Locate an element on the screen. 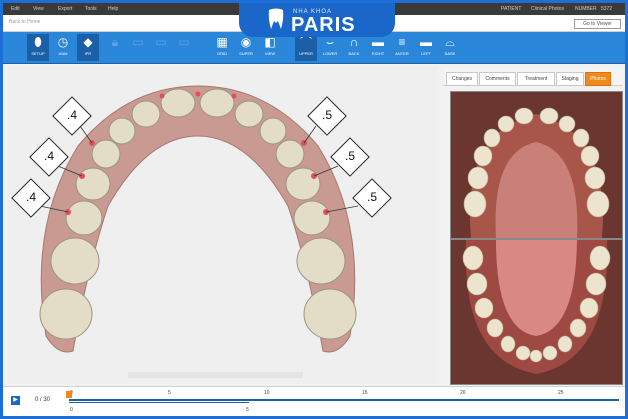 Image resolution: width=628 pixels, height=419 pixels. ipr-label-right-2: .5 is located at coordinates (350, 157).